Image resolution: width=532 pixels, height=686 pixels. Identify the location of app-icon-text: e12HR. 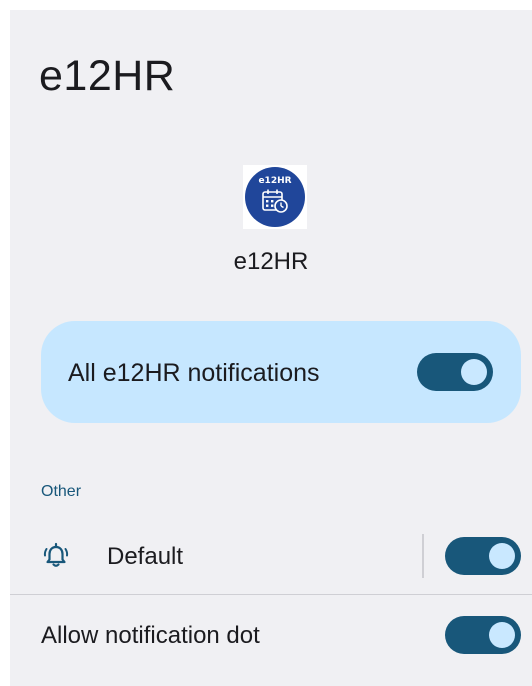
(275, 181).